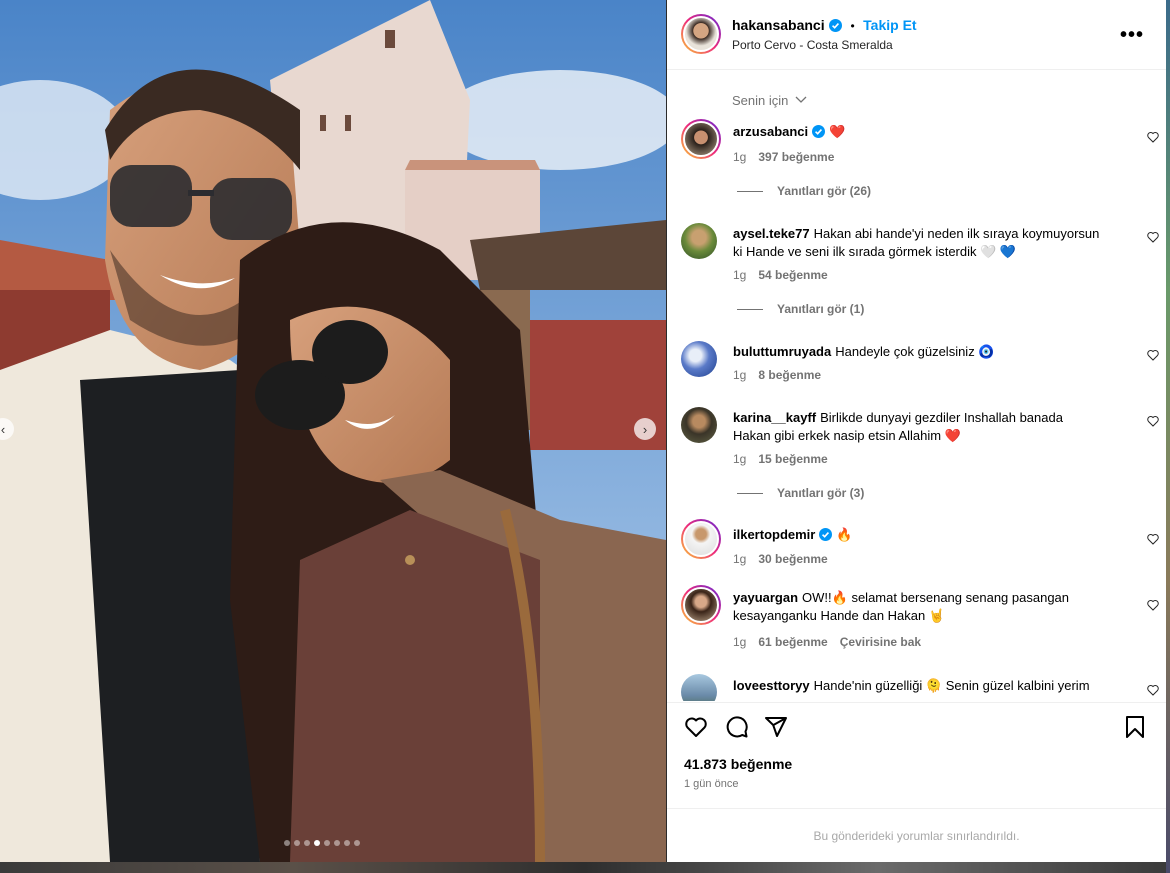 This screenshot has width=1170, height=873. I want to click on comment-meta: 1g 30 beğenme, so click(786, 559).